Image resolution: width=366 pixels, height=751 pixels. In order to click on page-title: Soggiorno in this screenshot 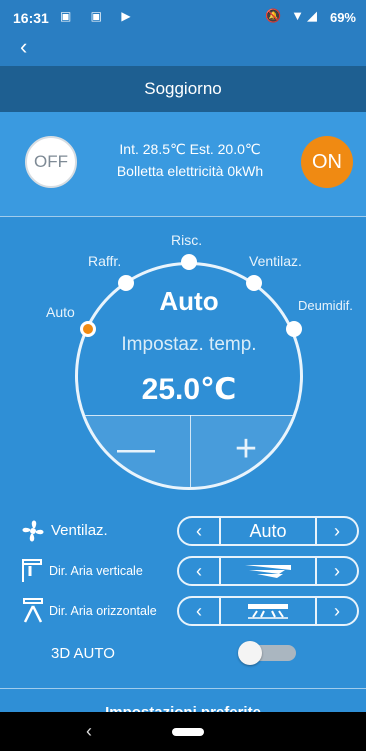, I will do `click(183, 88)`.